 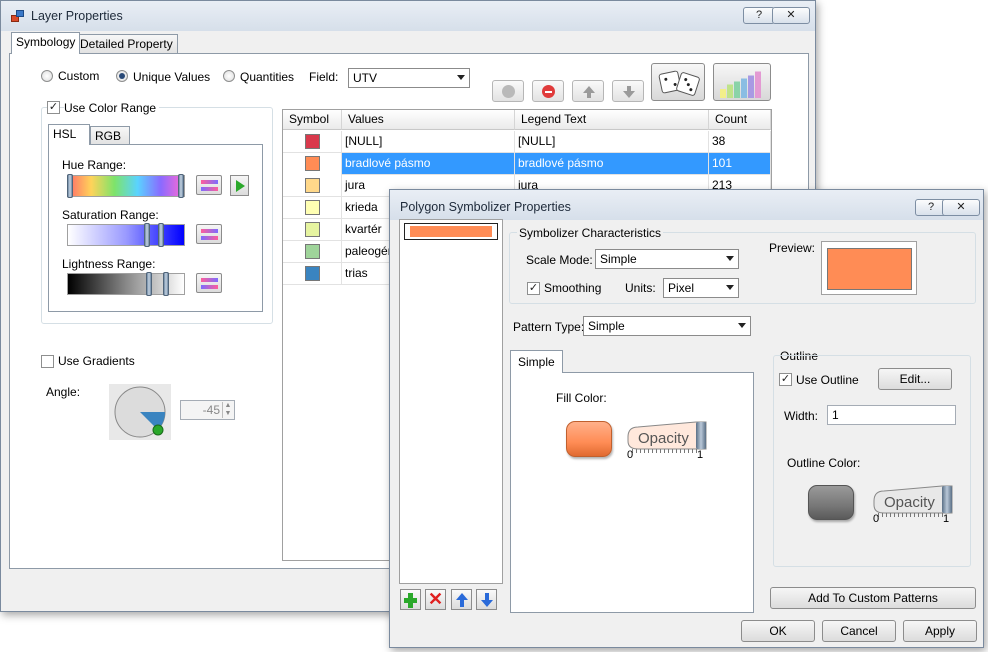 What do you see at coordinates (96, 361) in the screenshot?
I see `use-gradients-label: Use Gradients` at bounding box center [96, 361].